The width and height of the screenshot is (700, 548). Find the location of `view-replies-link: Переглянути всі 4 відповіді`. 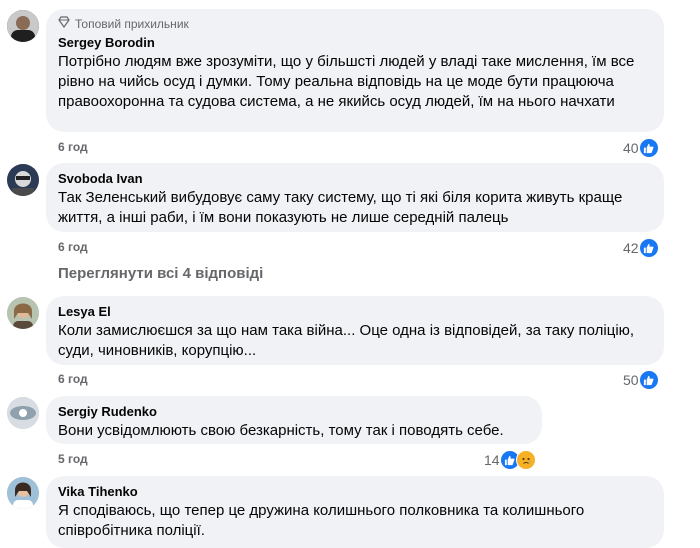

view-replies-link: Переглянути всі 4 відповіді is located at coordinates (160, 273).